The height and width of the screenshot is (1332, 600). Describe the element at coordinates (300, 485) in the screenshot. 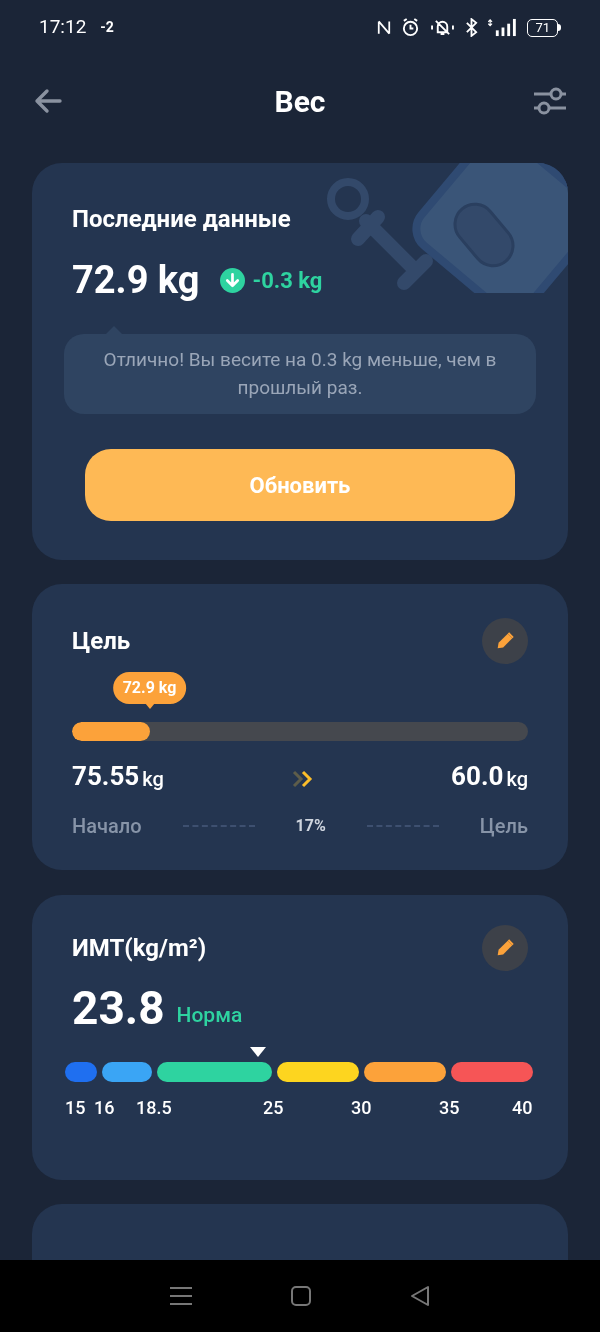

I see `update-button: Обновить` at that location.